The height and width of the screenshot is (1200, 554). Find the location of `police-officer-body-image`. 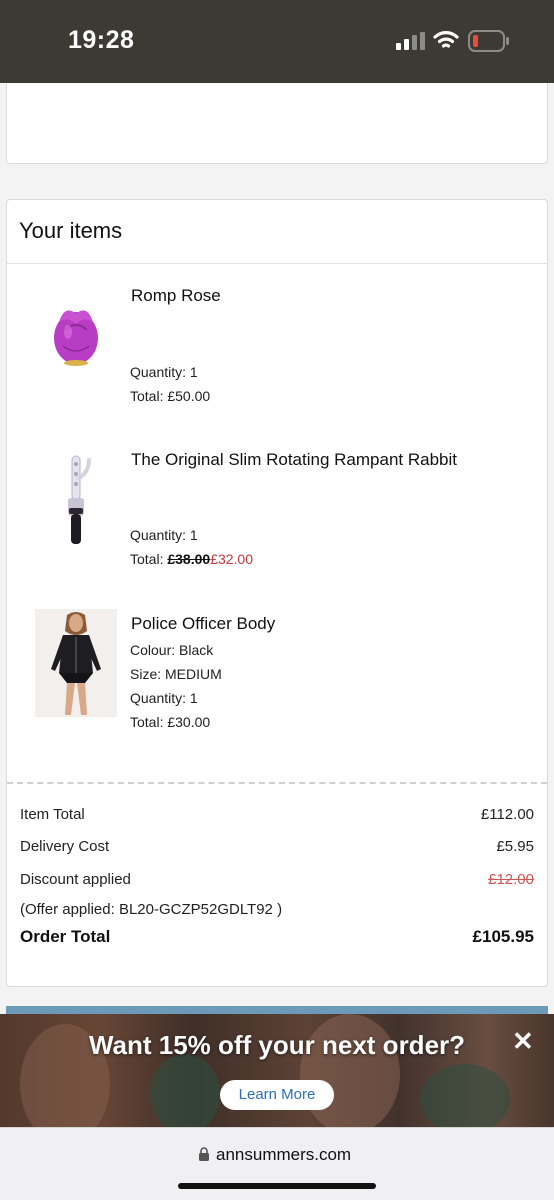

police-officer-body-image is located at coordinates (76, 663).